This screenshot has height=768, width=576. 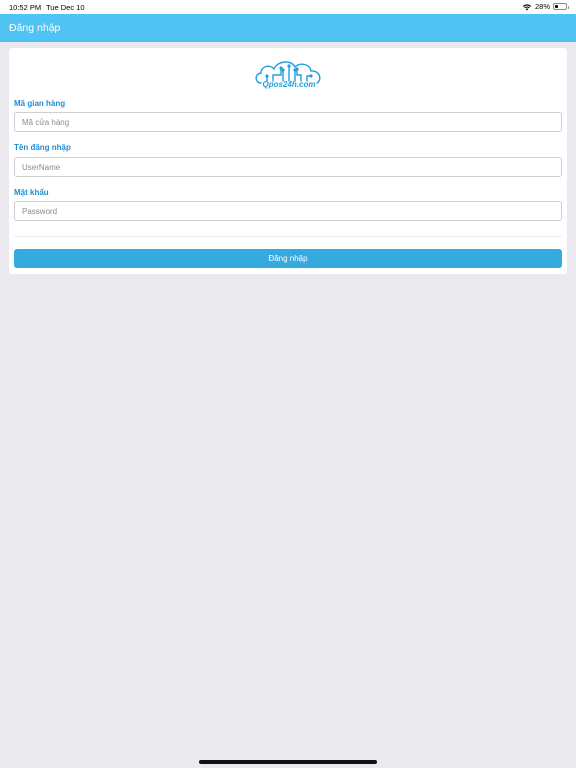 What do you see at coordinates (289, 84) in the screenshot?
I see `logo-text: Qpos24h.com` at bounding box center [289, 84].